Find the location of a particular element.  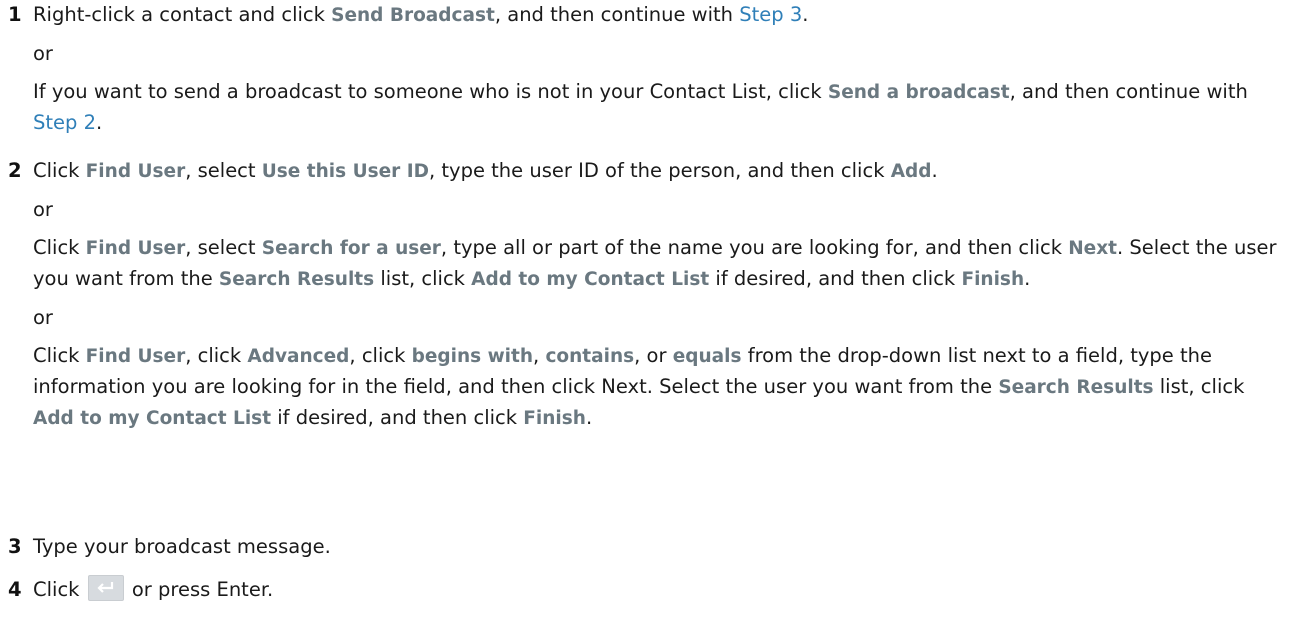

step-4-instruction: Click or press Enter. is located at coordinates (660, 590).